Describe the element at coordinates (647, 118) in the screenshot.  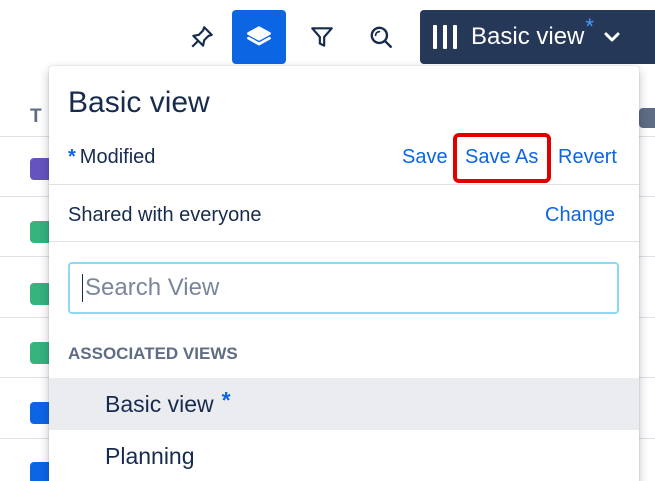
I see `add-column-icon` at that location.